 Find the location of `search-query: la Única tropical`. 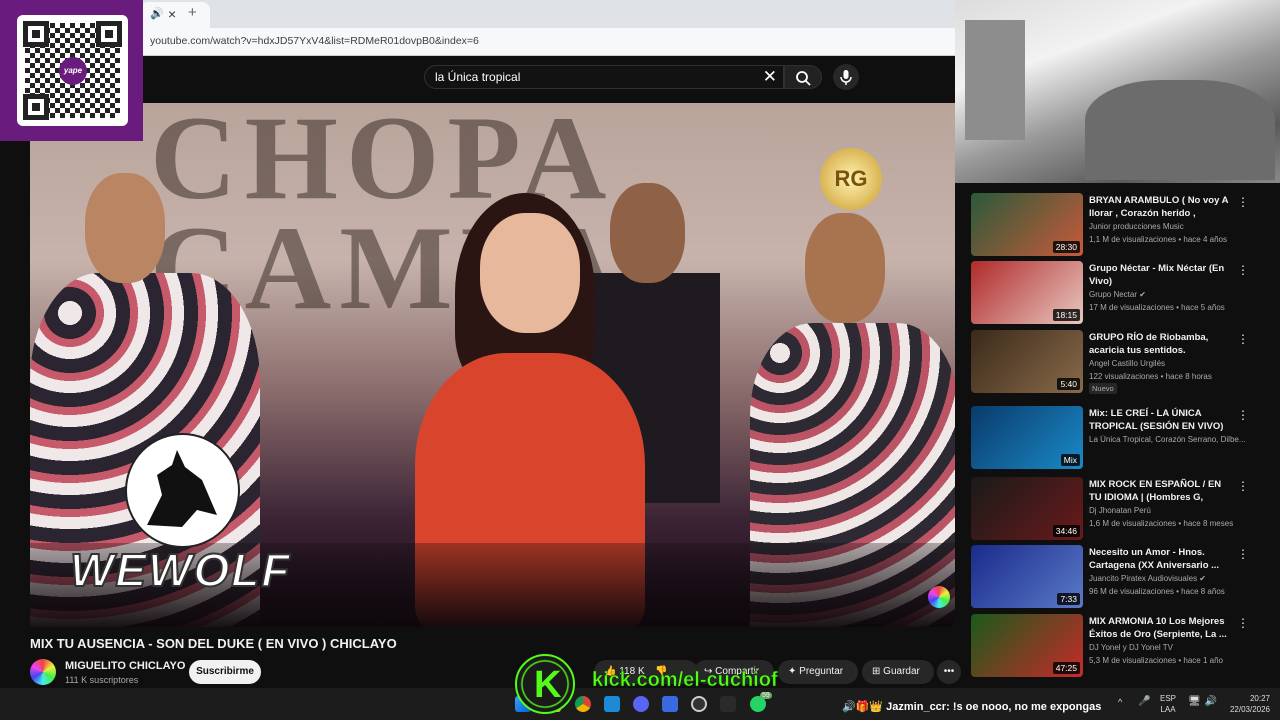

search-query: la Única tropical is located at coordinates (477, 77).